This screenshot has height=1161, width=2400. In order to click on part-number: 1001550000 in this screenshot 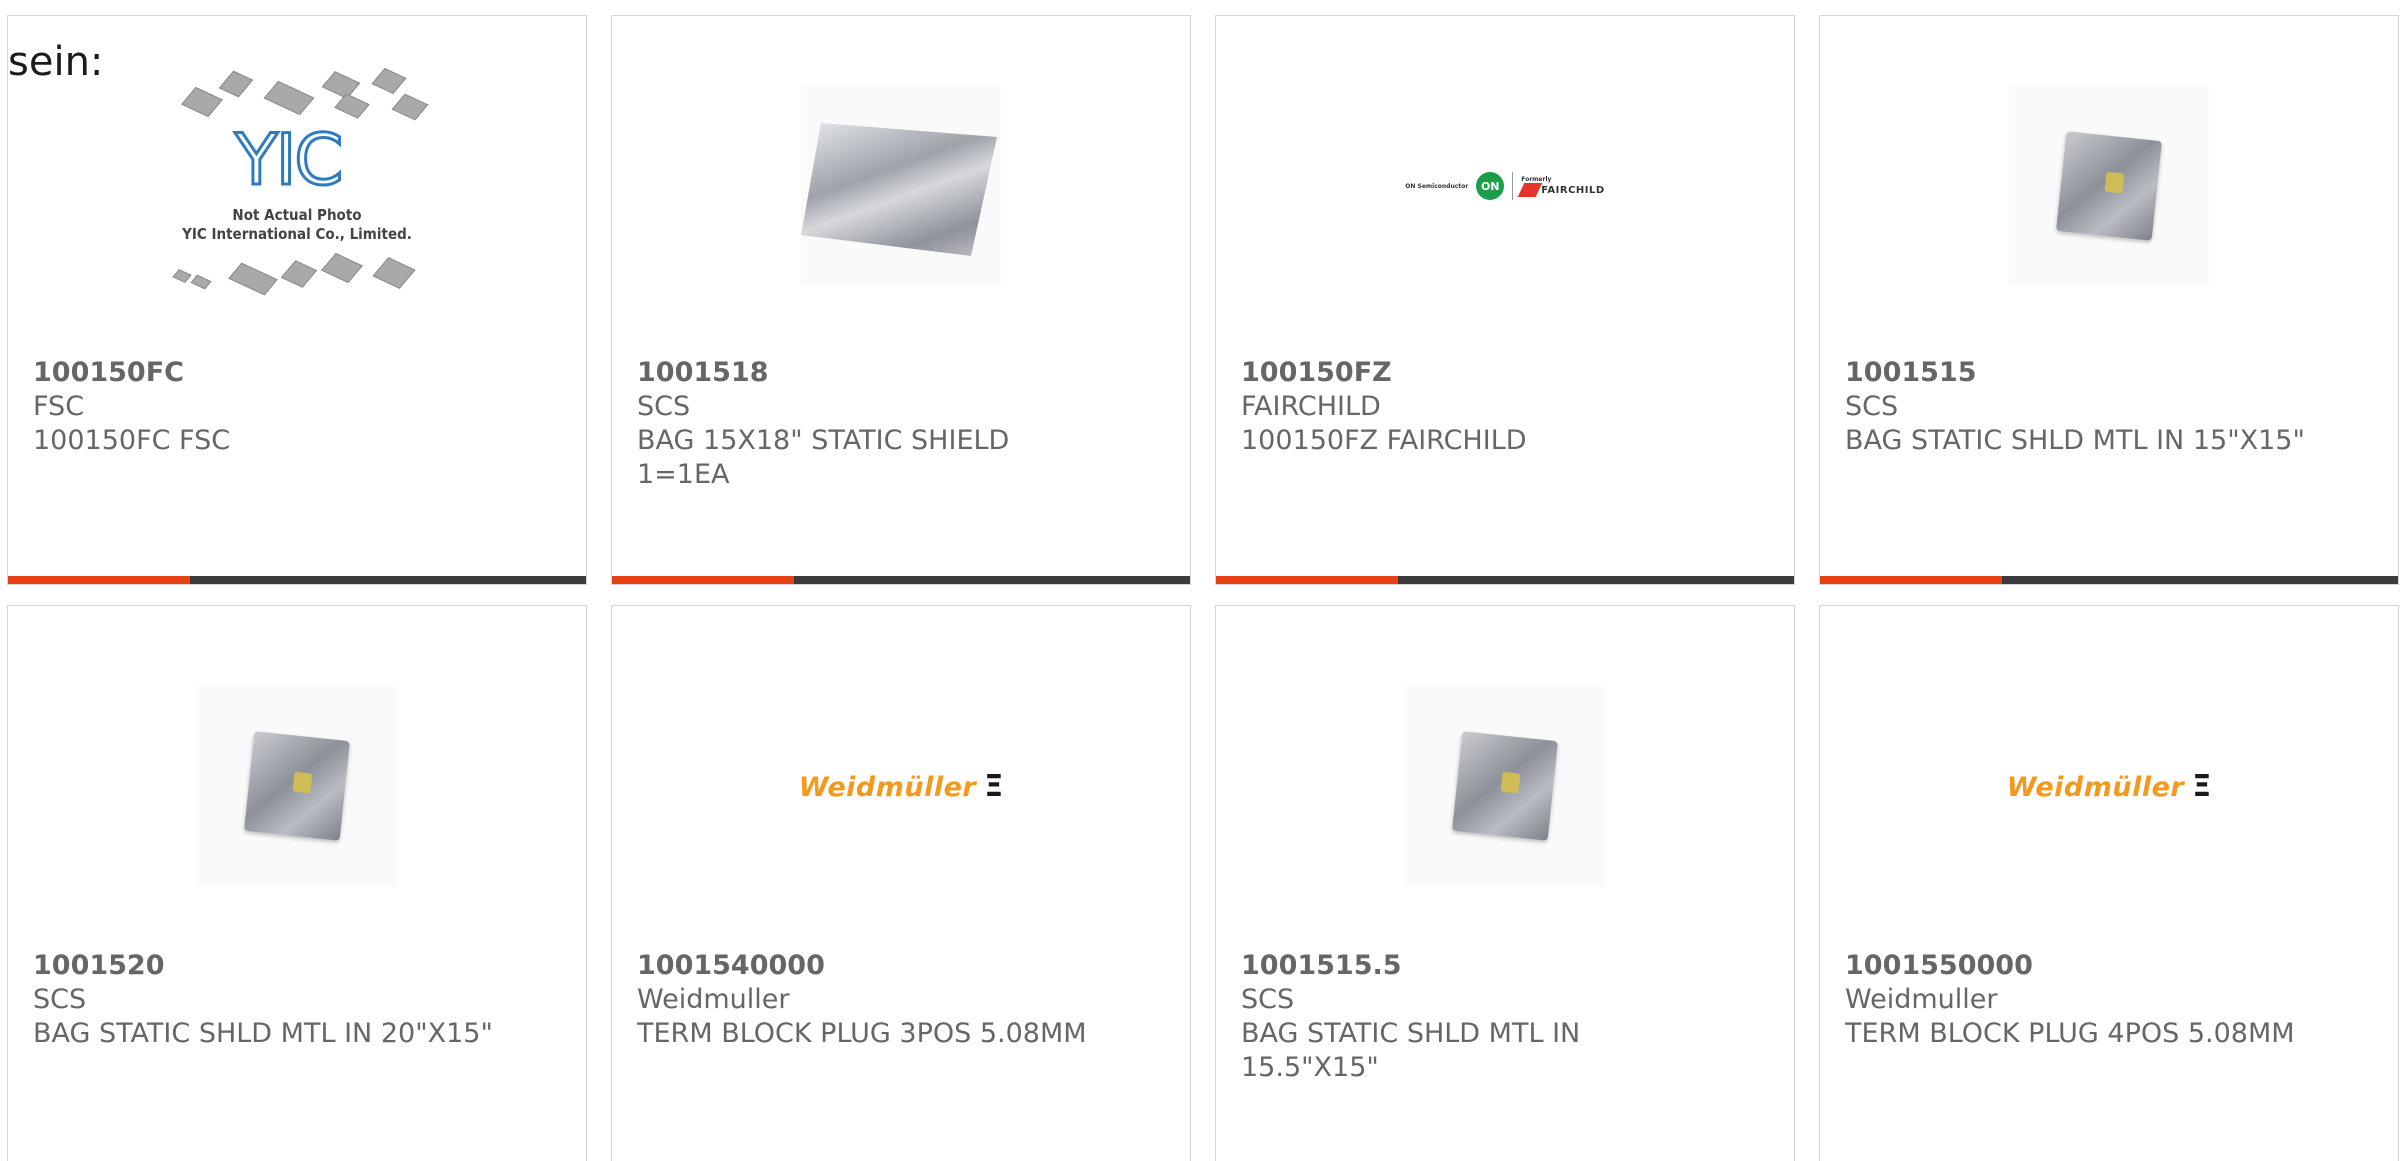, I will do `click(2111, 966)`.